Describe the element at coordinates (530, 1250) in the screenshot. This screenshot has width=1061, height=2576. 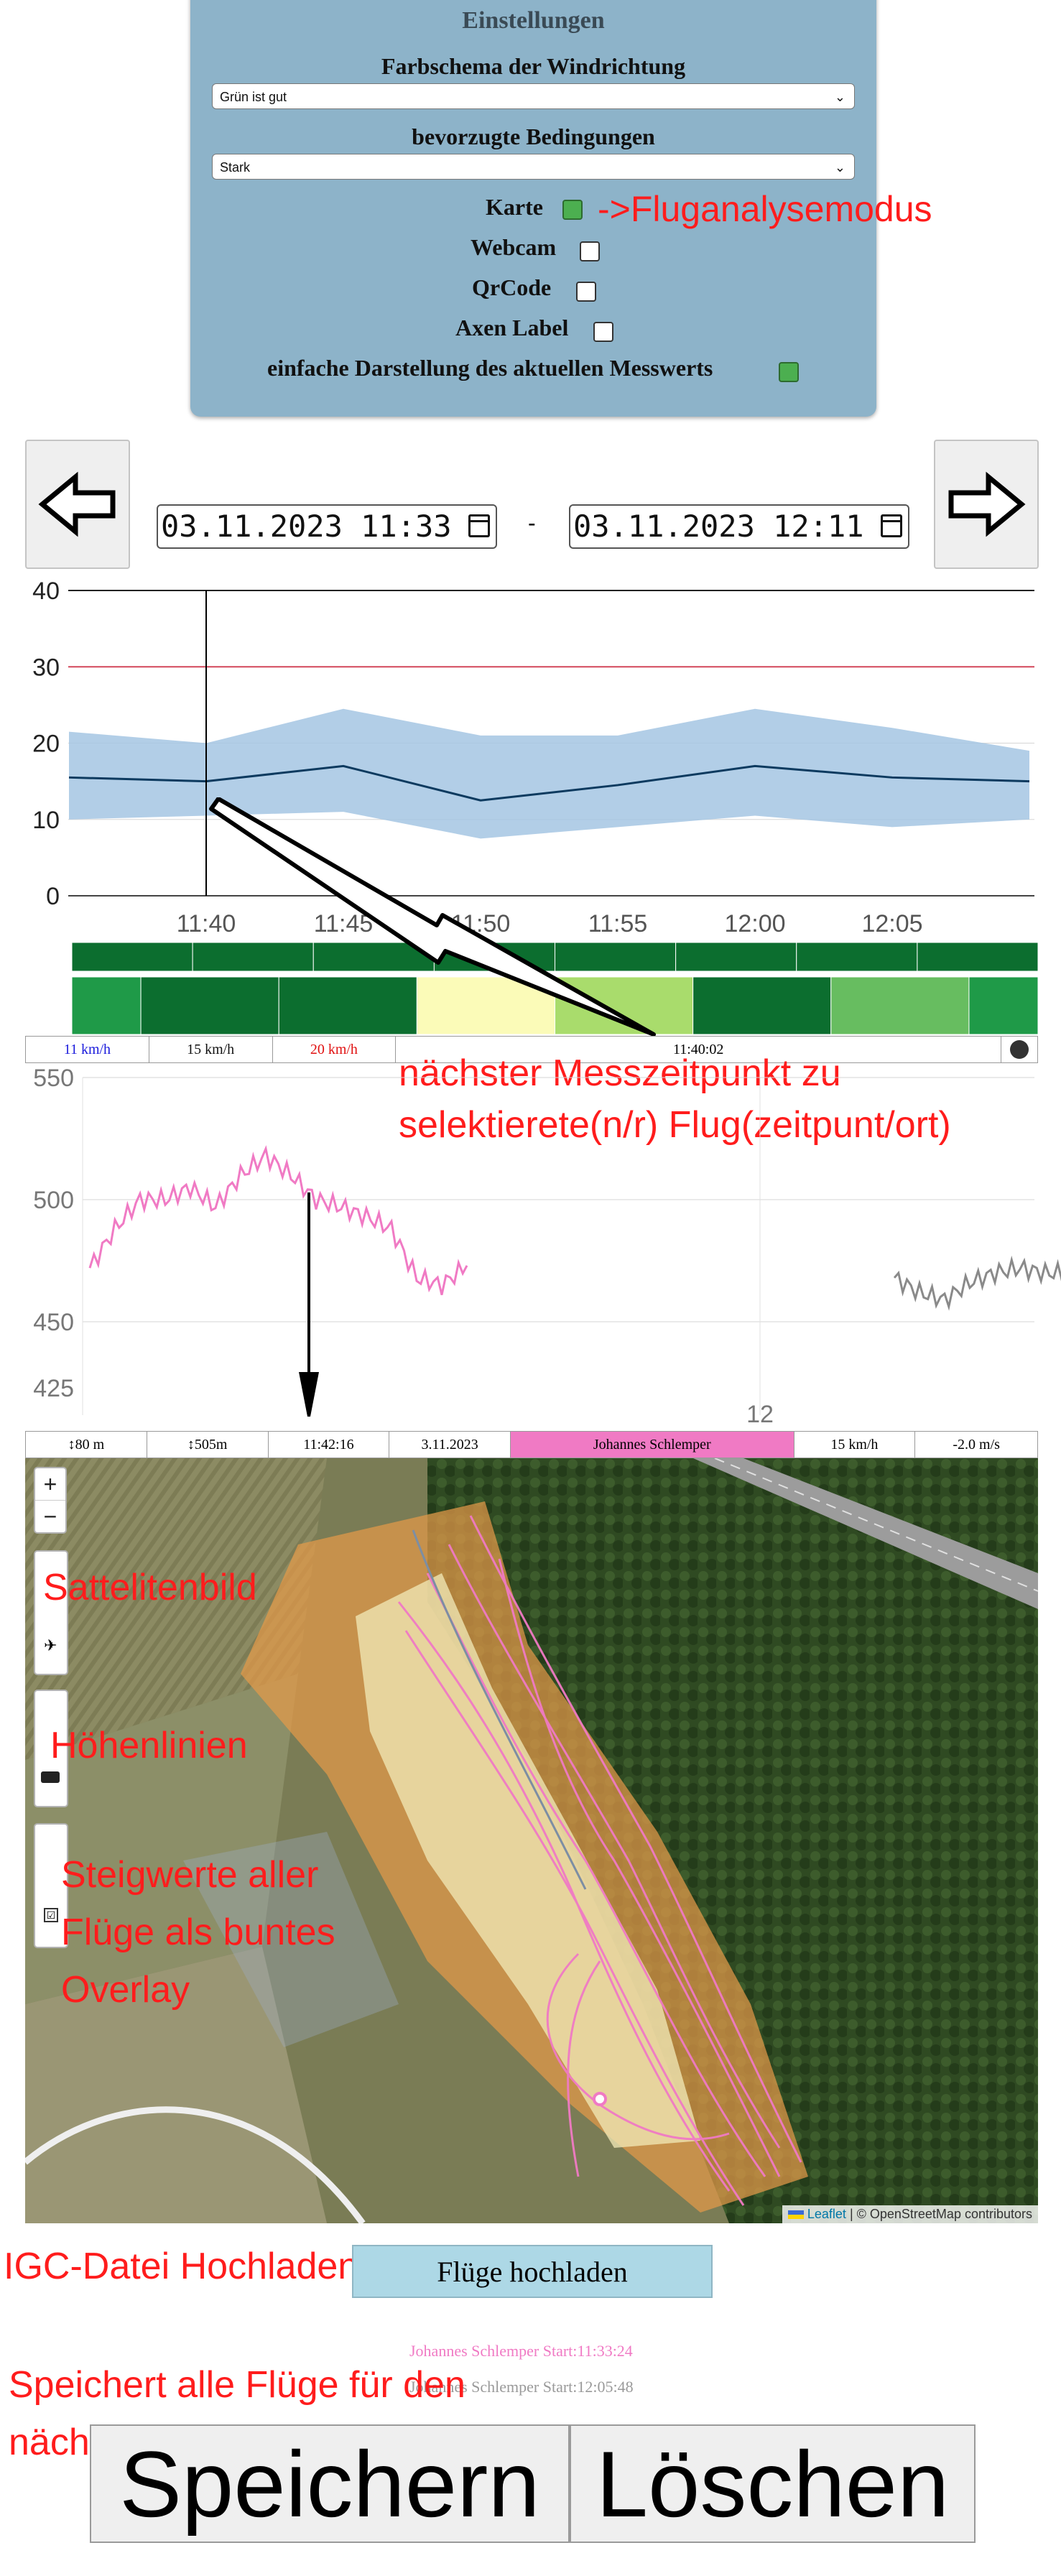
I see `altitude-chart: 425 450 500 550 12` at that location.